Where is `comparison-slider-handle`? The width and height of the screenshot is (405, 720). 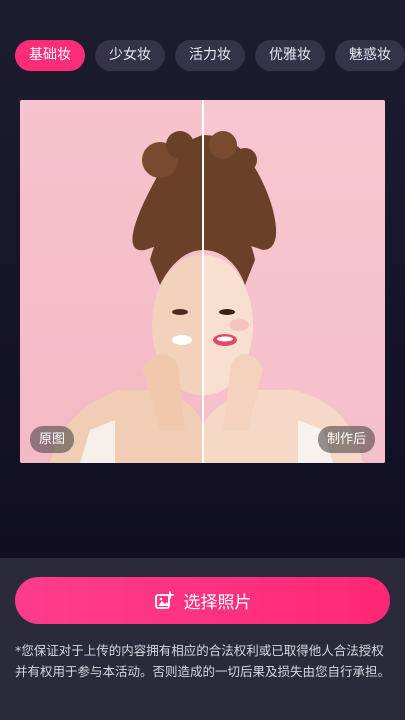 comparison-slider-handle is located at coordinates (203, 281).